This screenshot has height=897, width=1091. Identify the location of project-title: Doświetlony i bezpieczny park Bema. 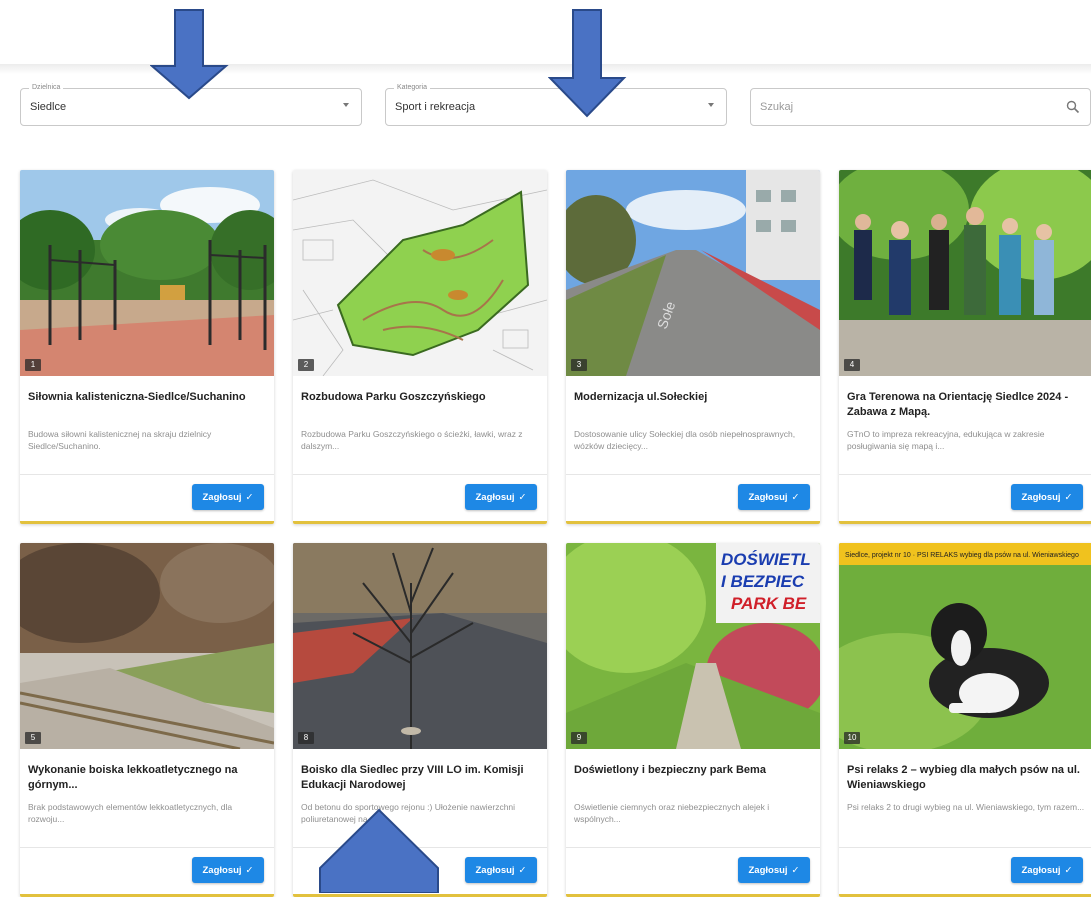
(693, 770).